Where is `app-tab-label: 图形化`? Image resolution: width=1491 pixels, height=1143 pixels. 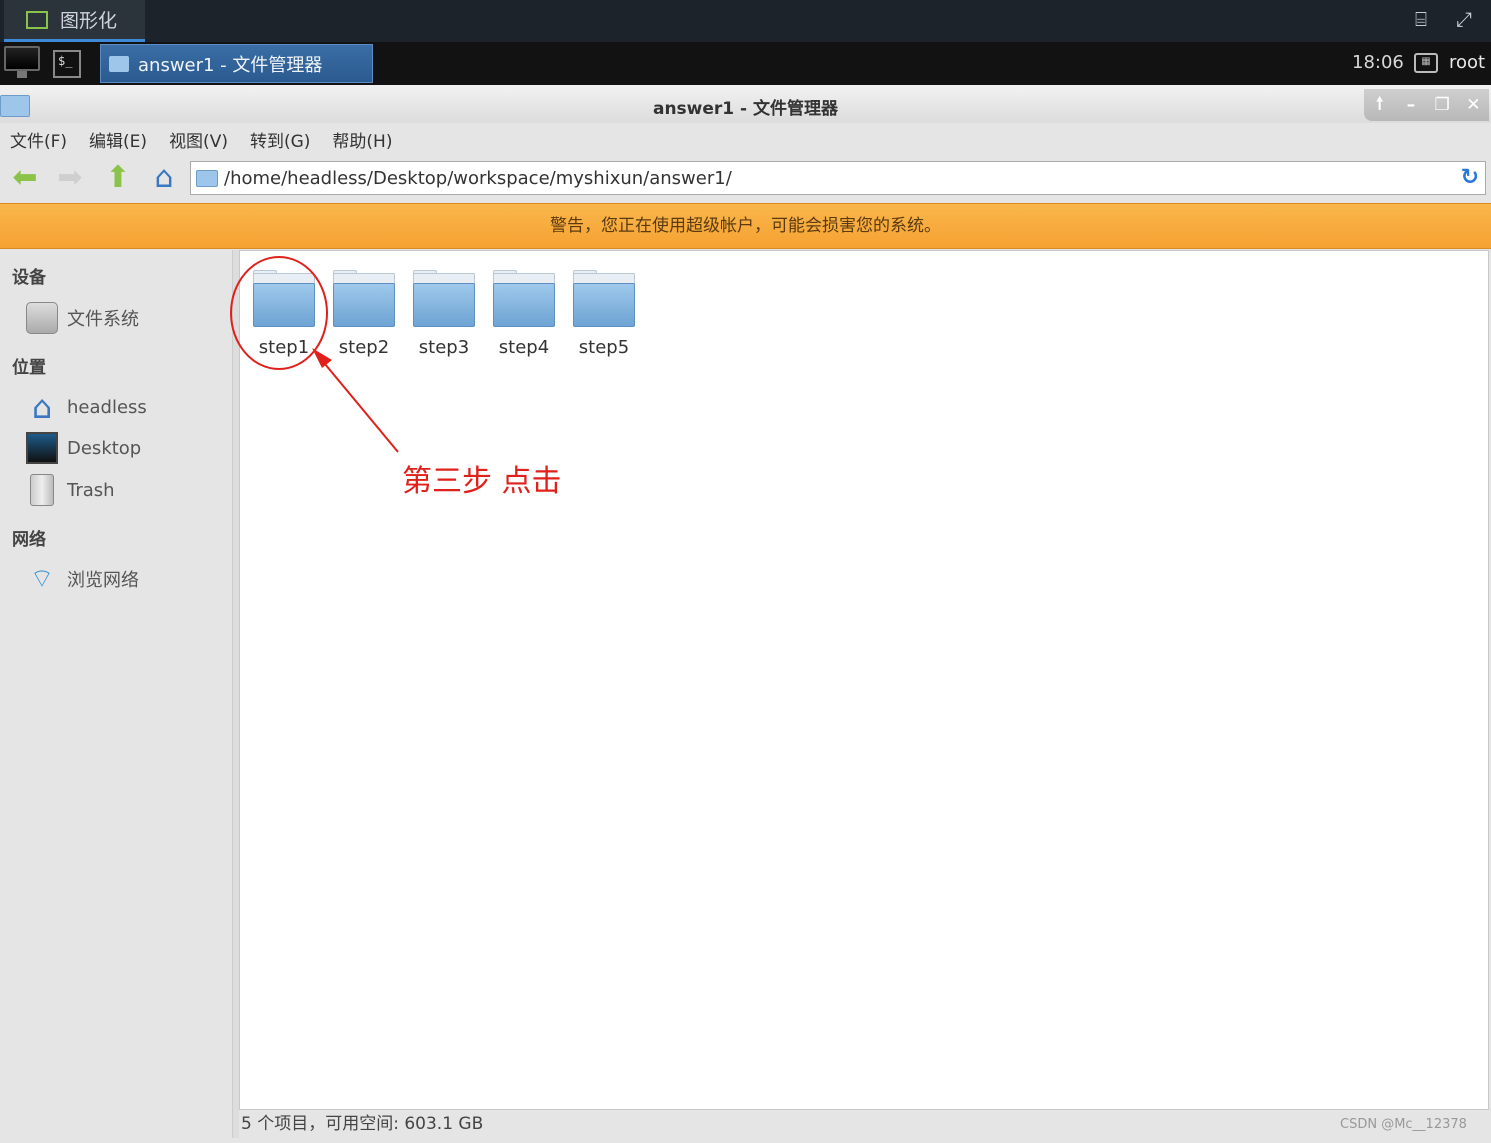 app-tab-label: 图形化 is located at coordinates (89, 21).